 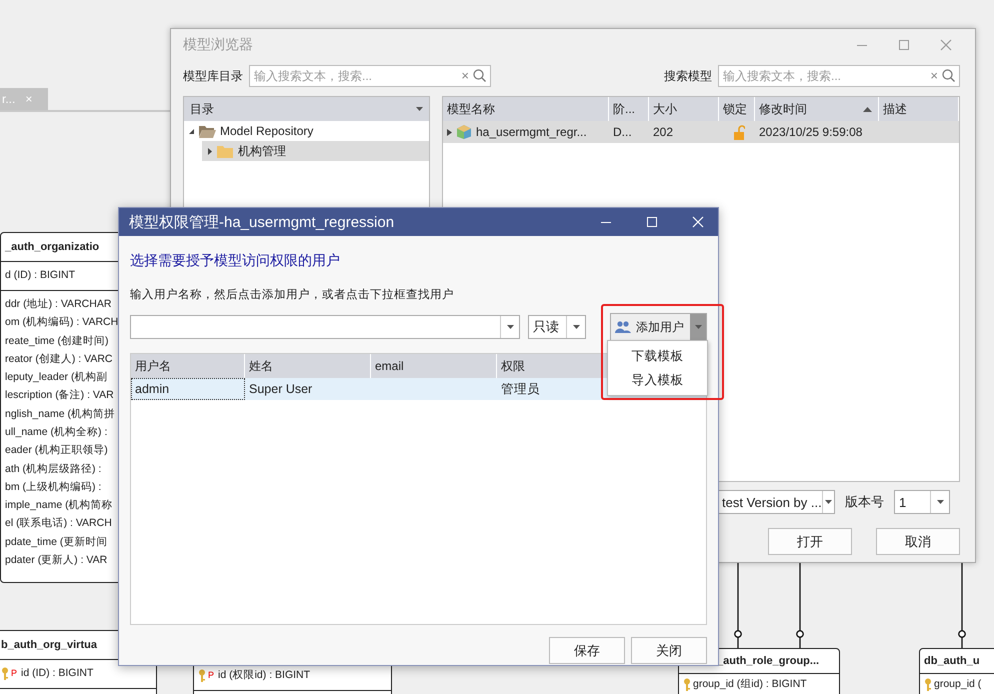 I want to click on entity-field: reator (创建人) : VARC, so click(x=64, y=360).